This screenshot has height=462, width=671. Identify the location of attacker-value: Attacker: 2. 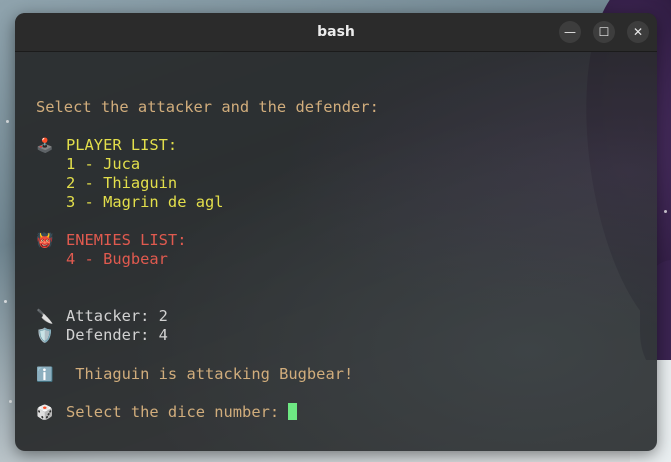
(117, 316).